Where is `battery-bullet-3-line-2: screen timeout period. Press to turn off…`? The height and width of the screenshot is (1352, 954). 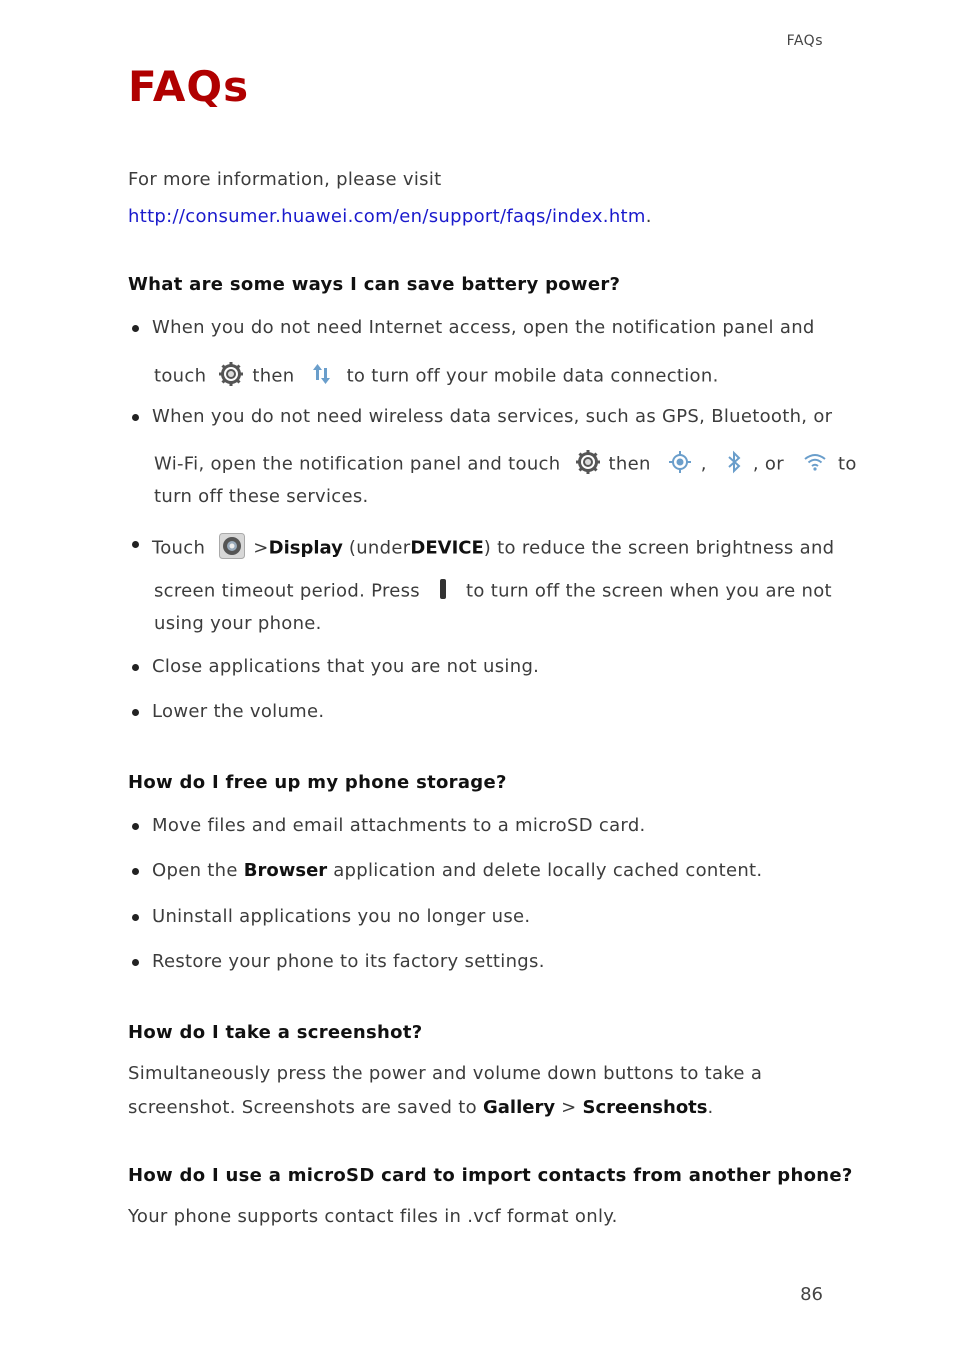 battery-bullet-3-line-2: screen timeout period. Press to turn off… is located at coordinates (493, 591).